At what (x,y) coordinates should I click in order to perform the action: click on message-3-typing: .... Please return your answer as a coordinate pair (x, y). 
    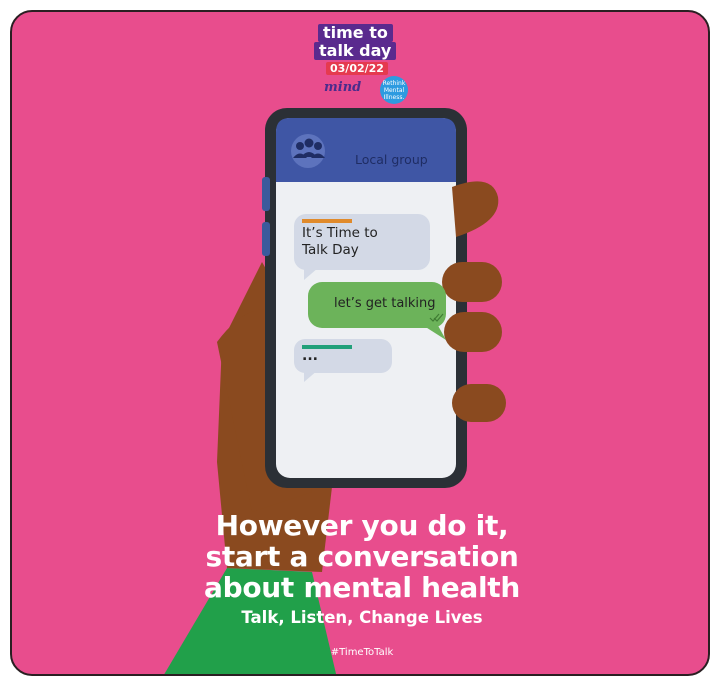
    Looking at the image, I should click on (310, 356).